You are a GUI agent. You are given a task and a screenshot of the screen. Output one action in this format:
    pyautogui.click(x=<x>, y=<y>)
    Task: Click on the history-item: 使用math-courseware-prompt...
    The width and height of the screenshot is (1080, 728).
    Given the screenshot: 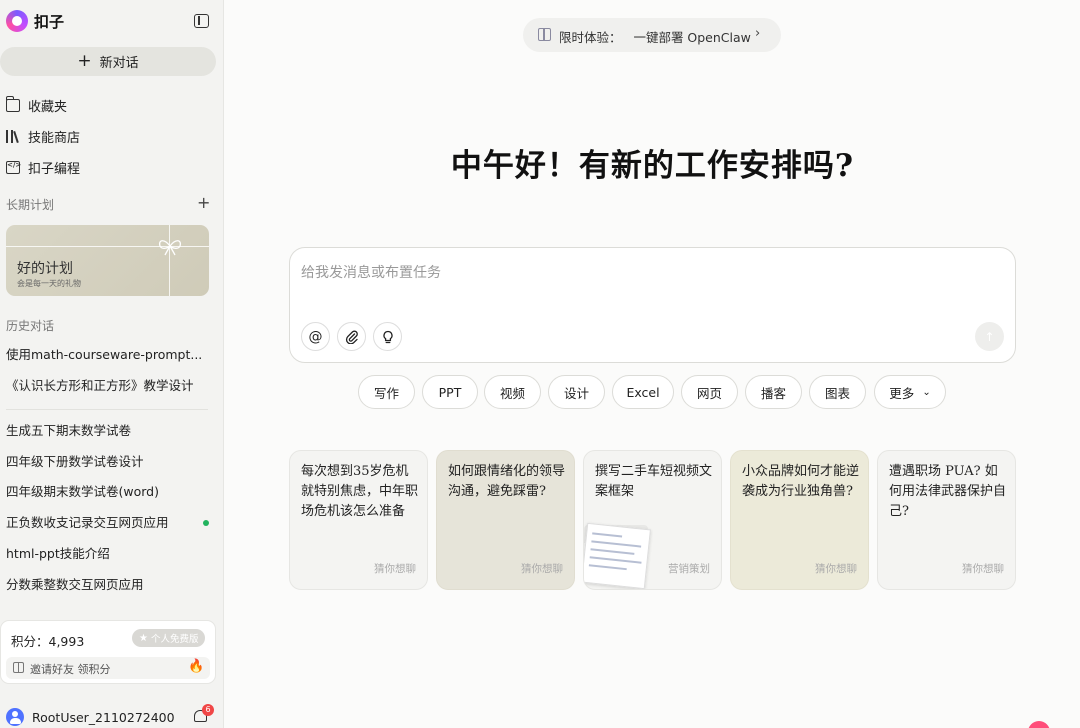 What is the action you would take?
    pyautogui.click(x=111, y=355)
    